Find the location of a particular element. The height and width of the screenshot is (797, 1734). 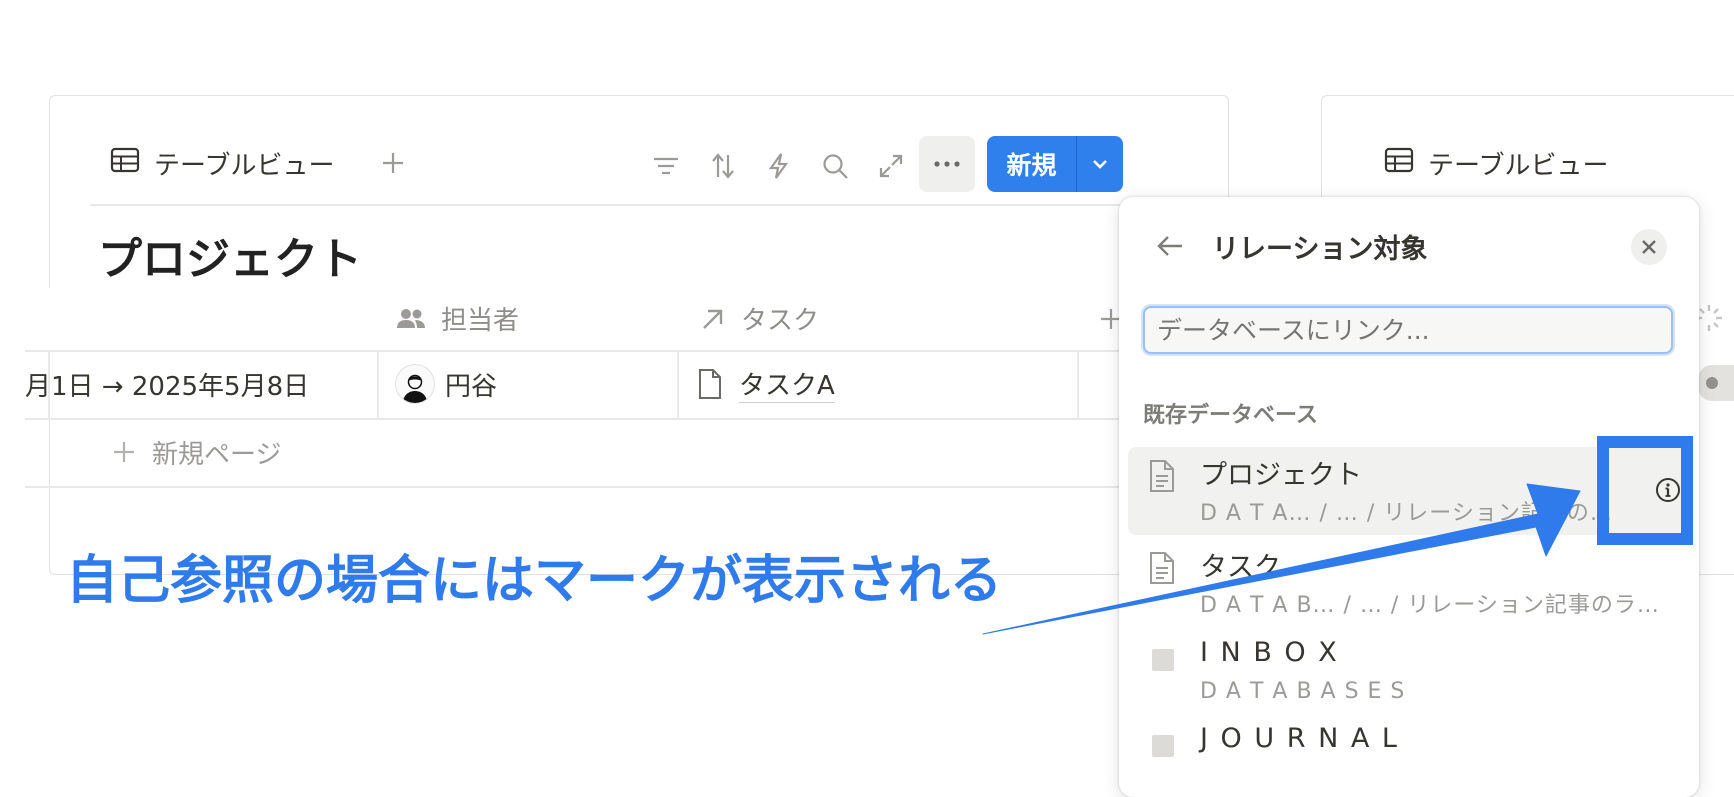

assignee-name: 円谷 is located at coordinates (471, 386).